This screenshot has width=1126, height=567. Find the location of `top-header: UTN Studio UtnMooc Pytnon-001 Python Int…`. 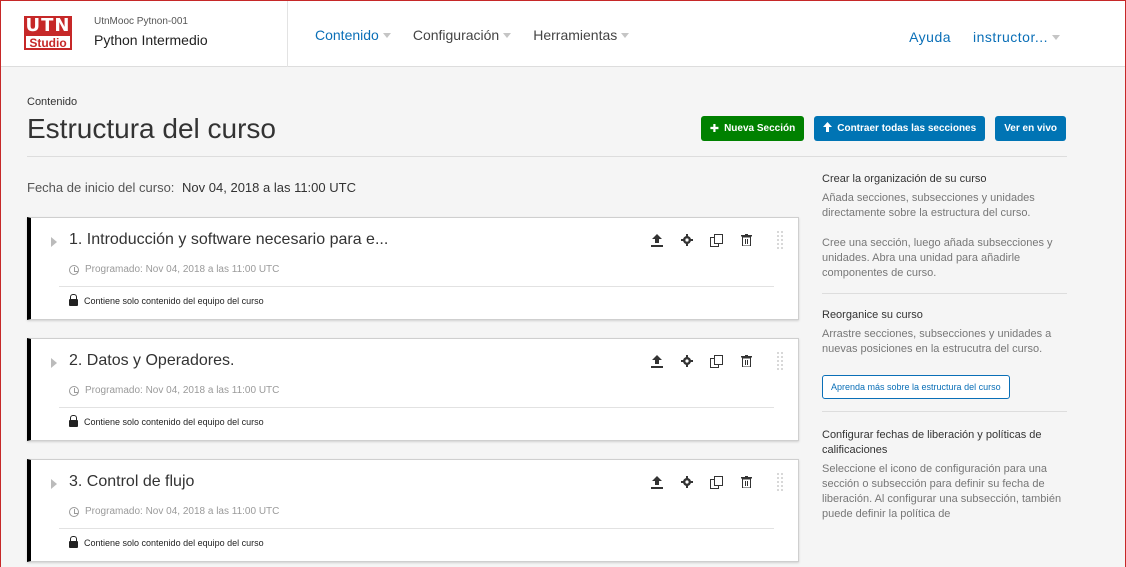

top-header: UTN Studio UtnMooc Pytnon-001 Python Int… is located at coordinates (563, 33).